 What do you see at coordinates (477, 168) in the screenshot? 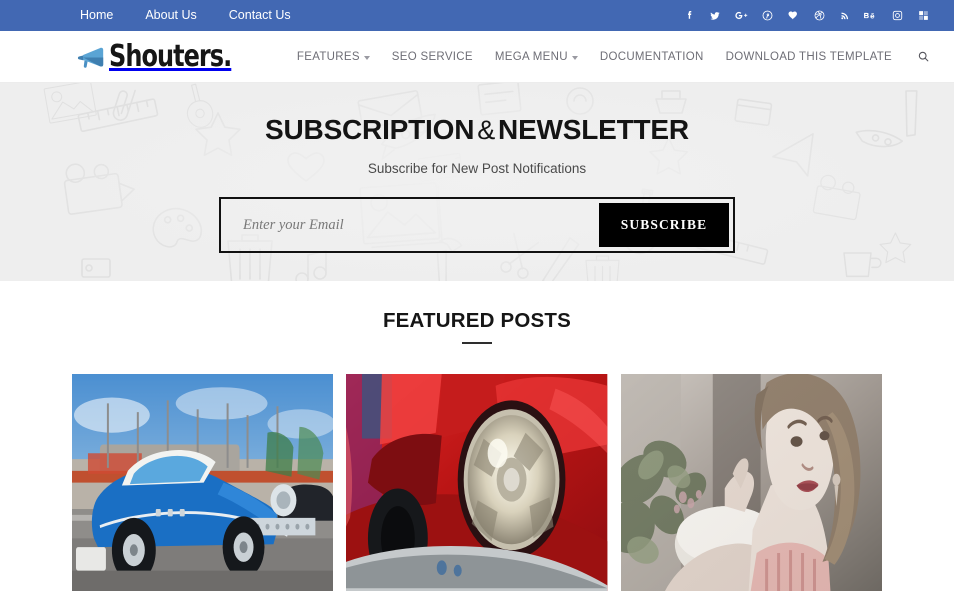
I see `hero-subtitle: Subscribe for New Post Notifications` at bounding box center [477, 168].